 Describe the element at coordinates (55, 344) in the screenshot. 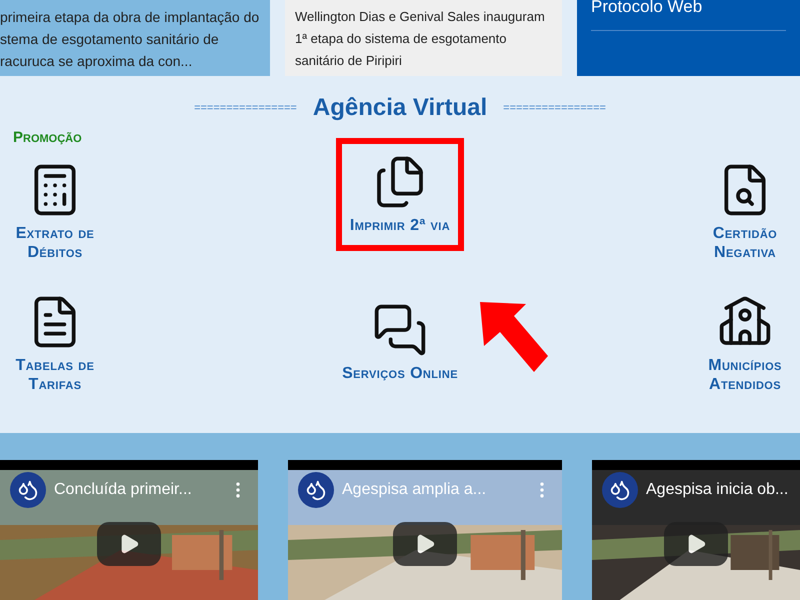

I see `service-link: Tabelas de Tarifas` at that location.